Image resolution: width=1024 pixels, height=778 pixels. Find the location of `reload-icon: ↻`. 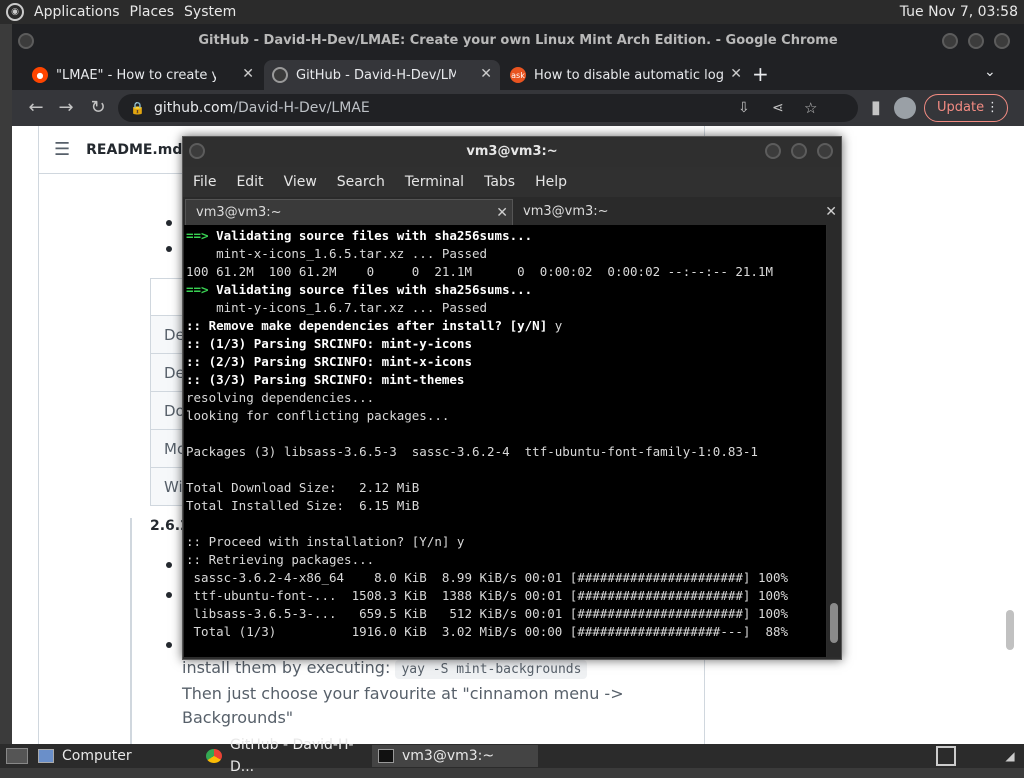

reload-icon: ↻ is located at coordinates (98, 108).